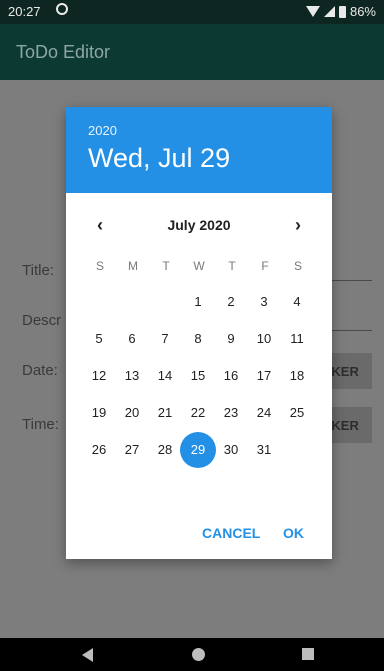  What do you see at coordinates (159, 158) in the screenshot?
I see `selected-date: Wed, Jul 29` at bounding box center [159, 158].